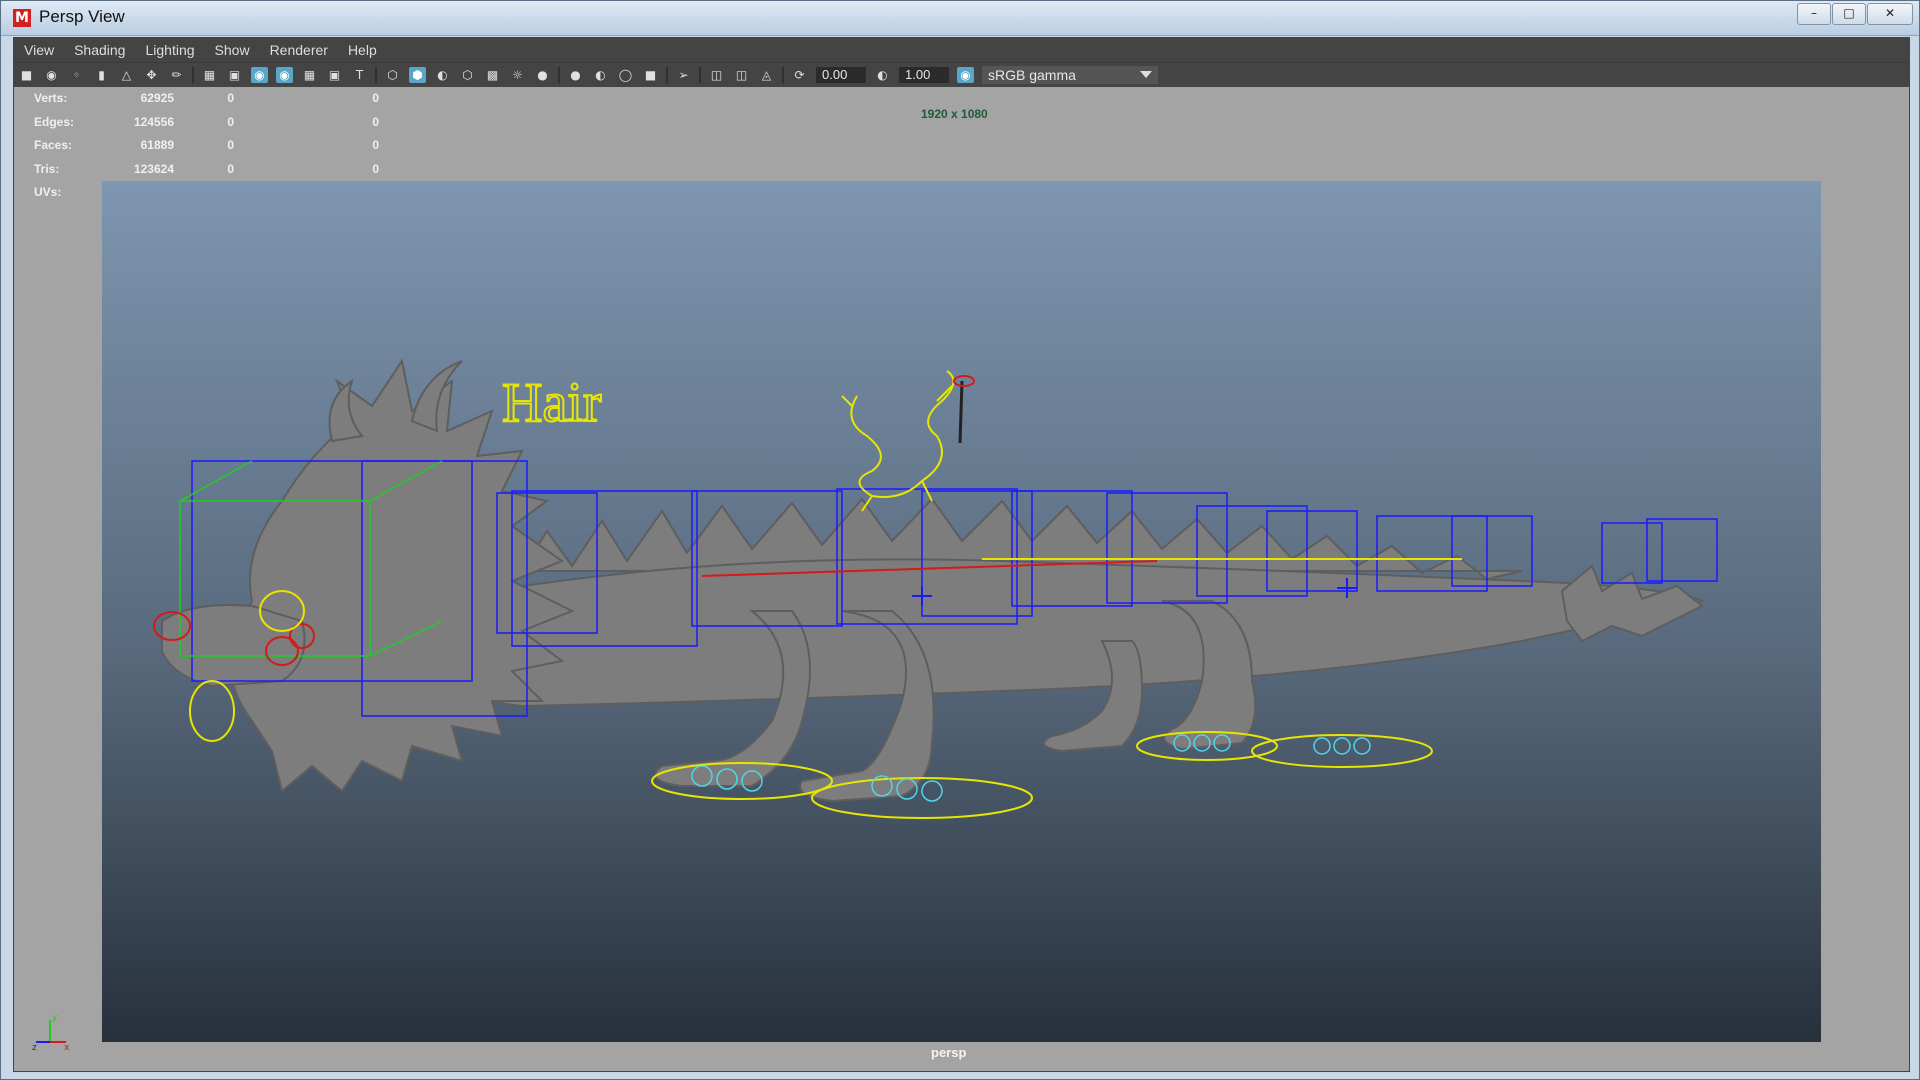 This screenshot has width=1920, height=1080. Describe the element at coordinates (259, 75) in the screenshot. I see `resolution-gate-icon: ◉` at that location.